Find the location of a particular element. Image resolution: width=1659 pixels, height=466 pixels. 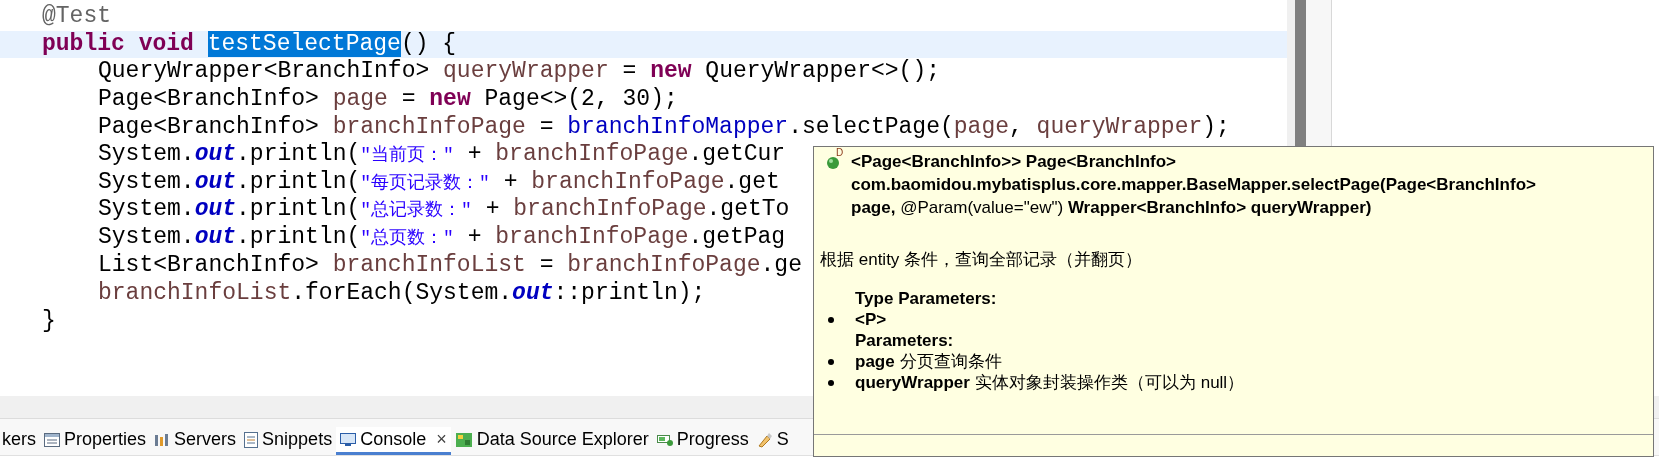

type-parameter-name: <P> is located at coordinates (871, 319).